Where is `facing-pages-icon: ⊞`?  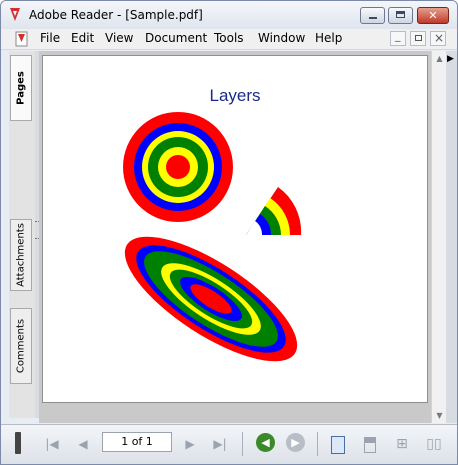
facing-pages-icon: ⊞ is located at coordinates (402, 444).